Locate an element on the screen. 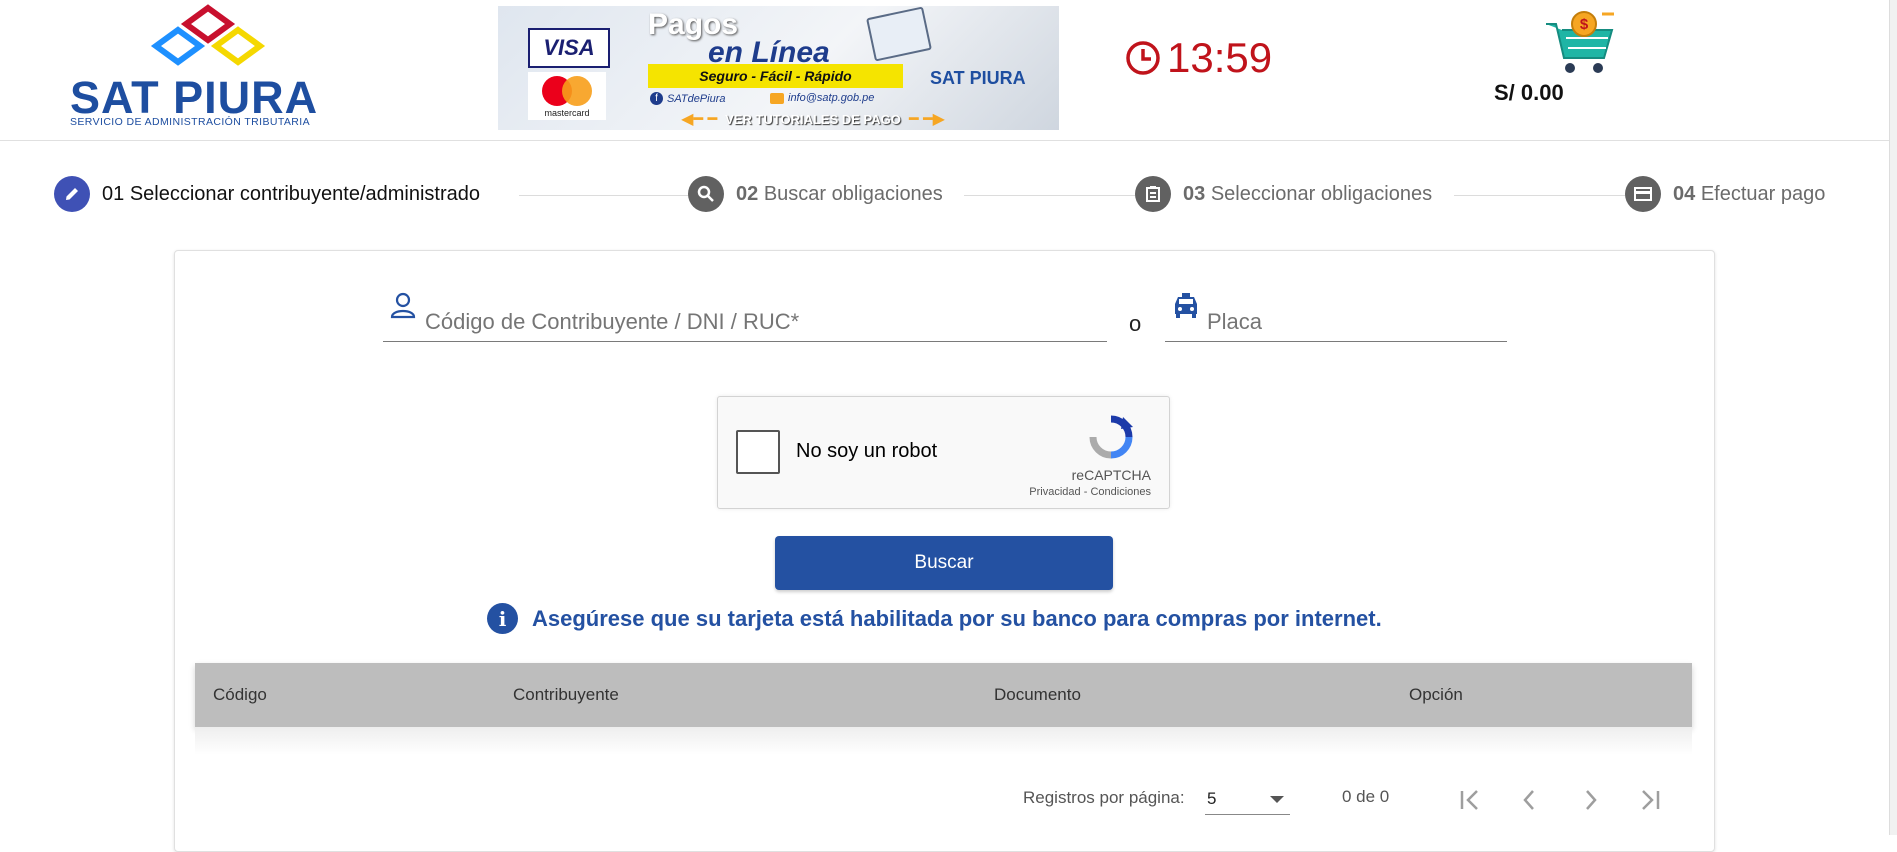 Image resolution: width=1897 pixels, height=852 pixels. first-page-button is located at coordinates (1471, 800).